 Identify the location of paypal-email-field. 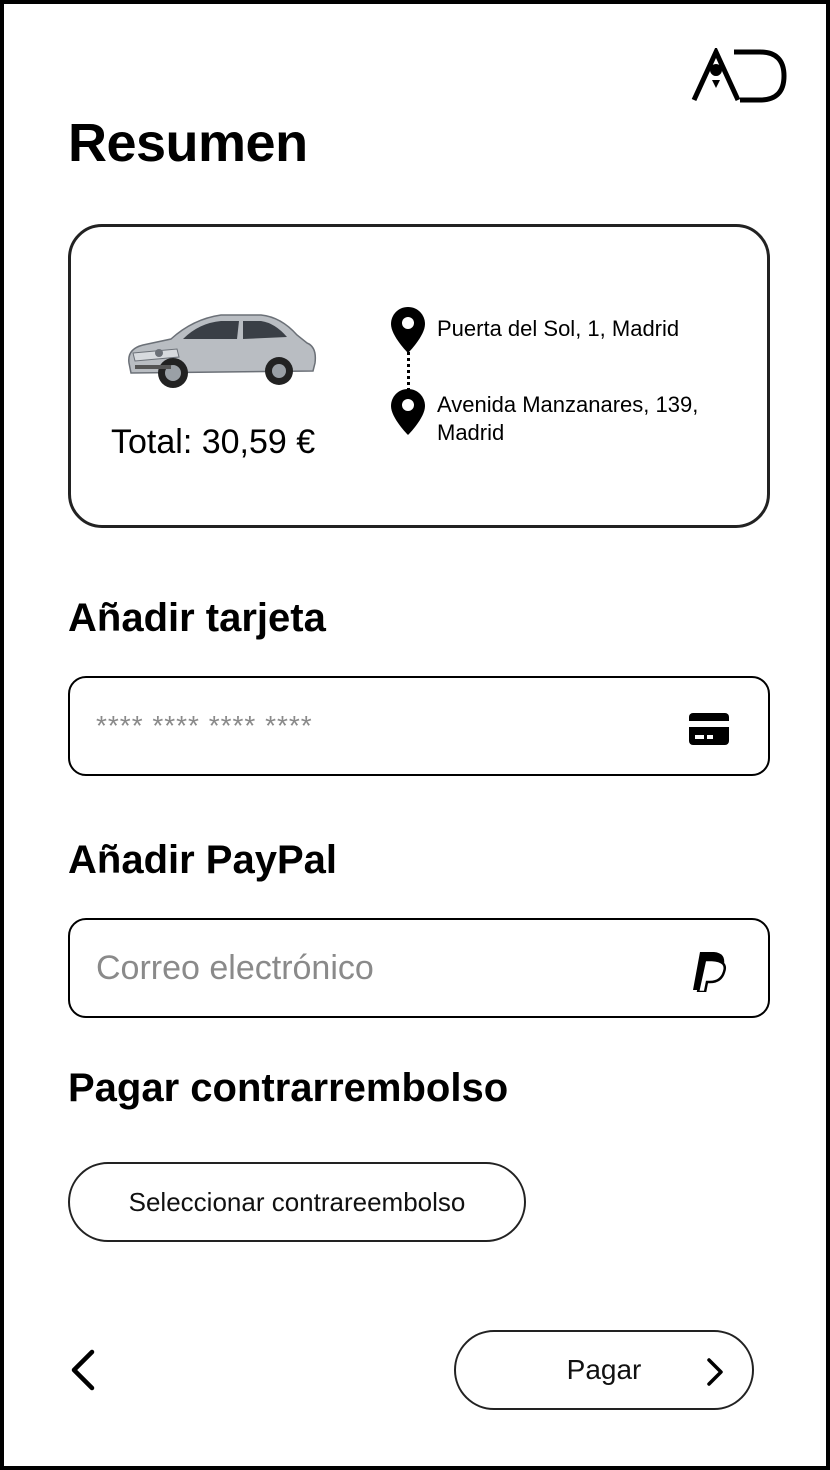
(419, 968).